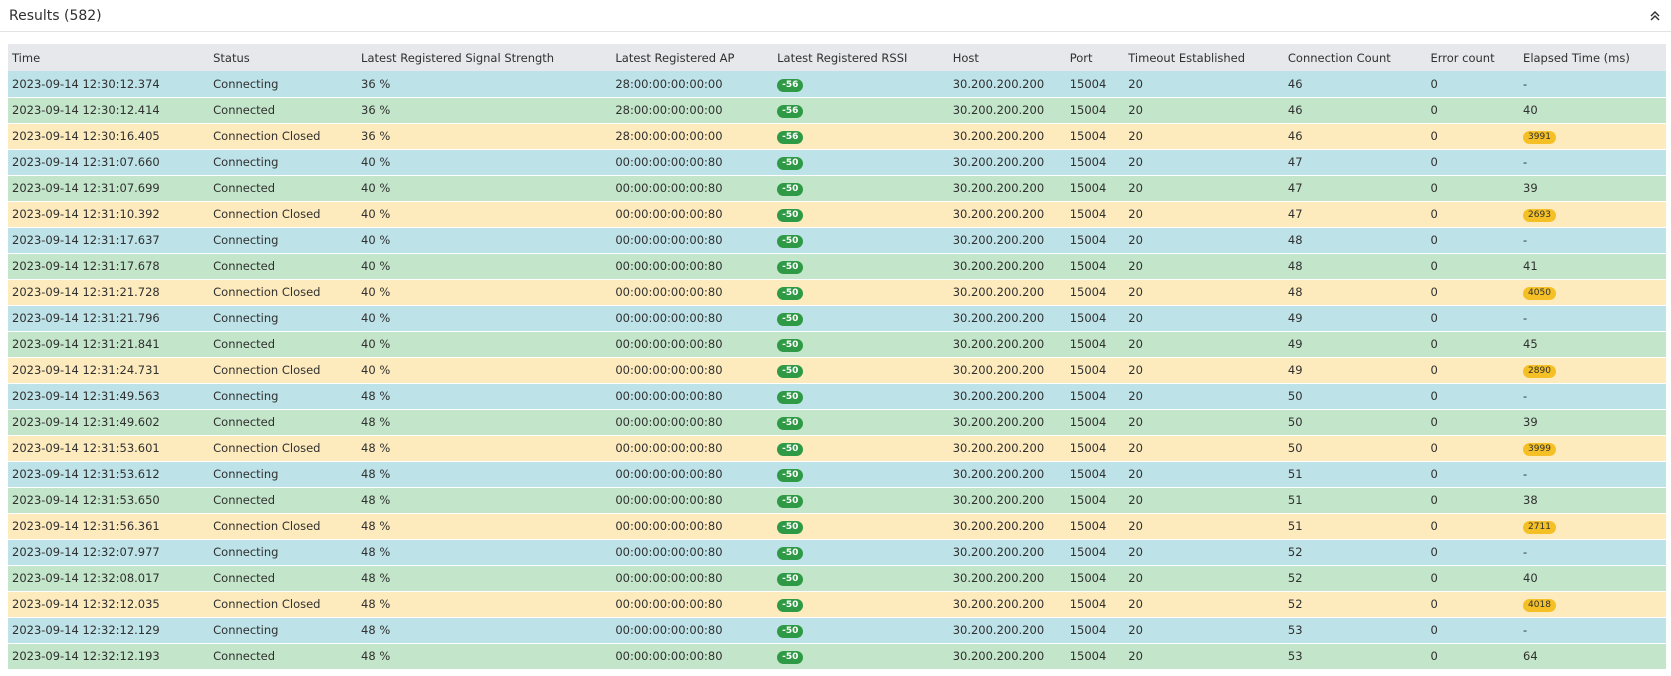  I want to click on cell-connection-count: 51, so click(1355, 526).